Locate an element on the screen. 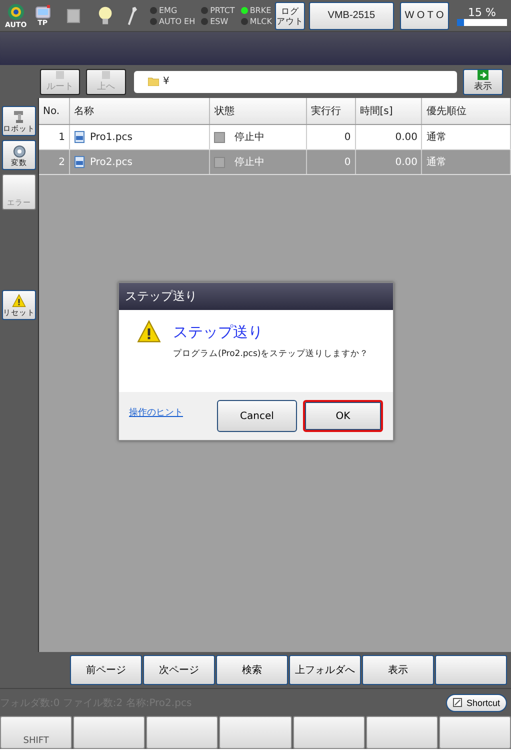 This screenshot has height=753, width=511. gear-icon is located at coordinates (19, 151).